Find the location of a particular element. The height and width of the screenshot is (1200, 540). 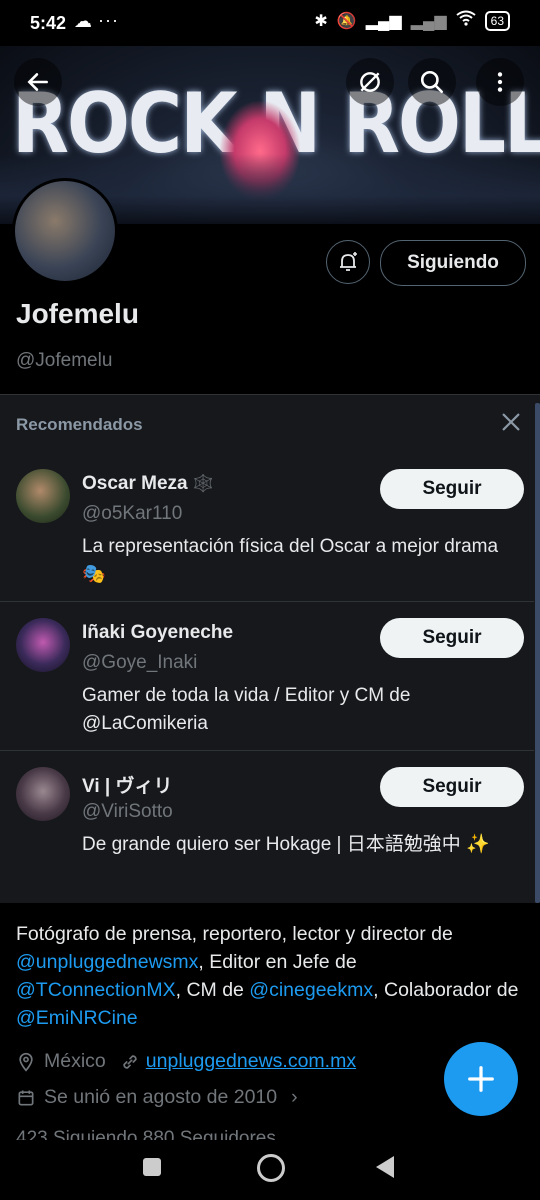

more-notifications-icon: ··· is located at coordinates (108, 20).